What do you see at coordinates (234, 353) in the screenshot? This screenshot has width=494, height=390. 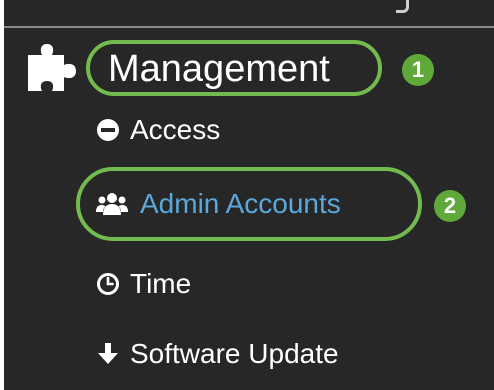 I see `sidebar-item-label: Software Update` at bounding box center [234, 353].